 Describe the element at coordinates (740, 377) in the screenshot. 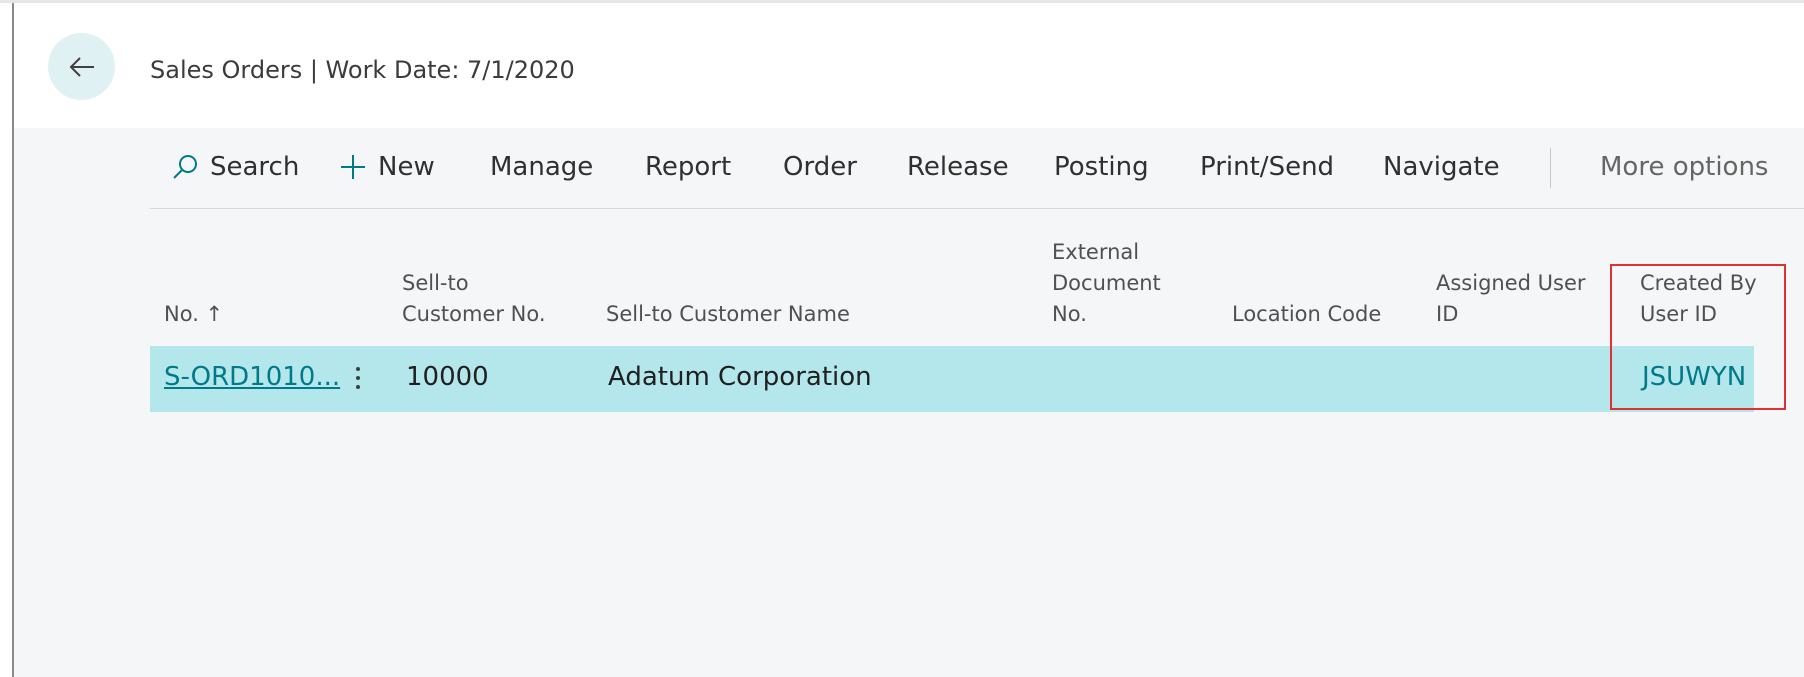

I see `cell-customer-name: Adatum Corporation` at that location.